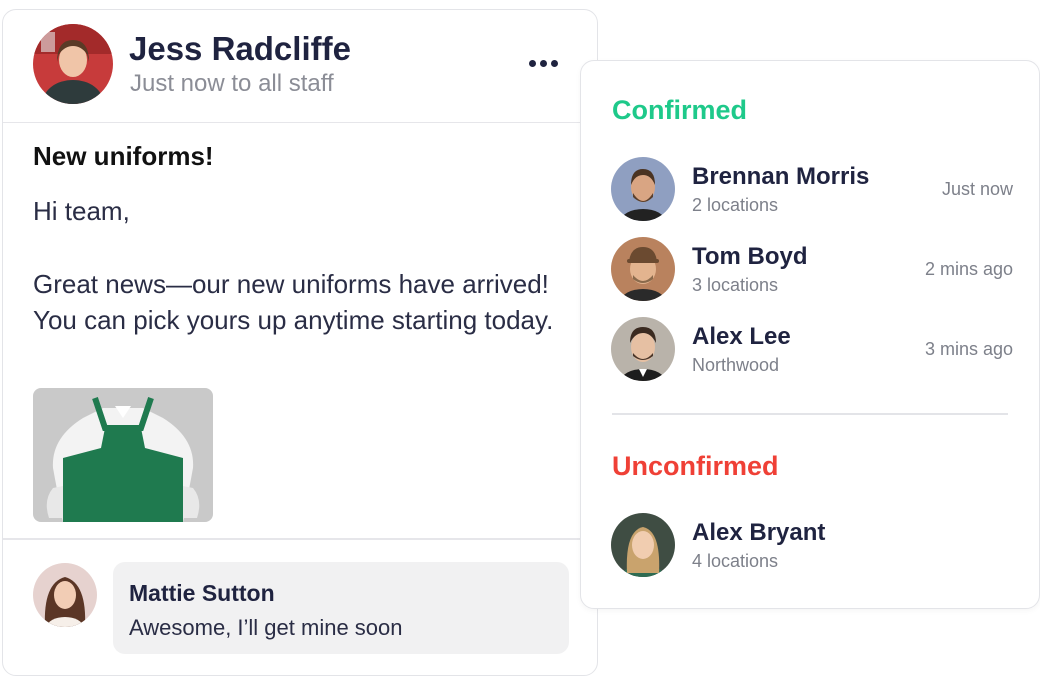  What do you see at coordinates (81, 211) in the screenshot?
I see `post-greeting: Hi team,` at bounding box center [81, 211].